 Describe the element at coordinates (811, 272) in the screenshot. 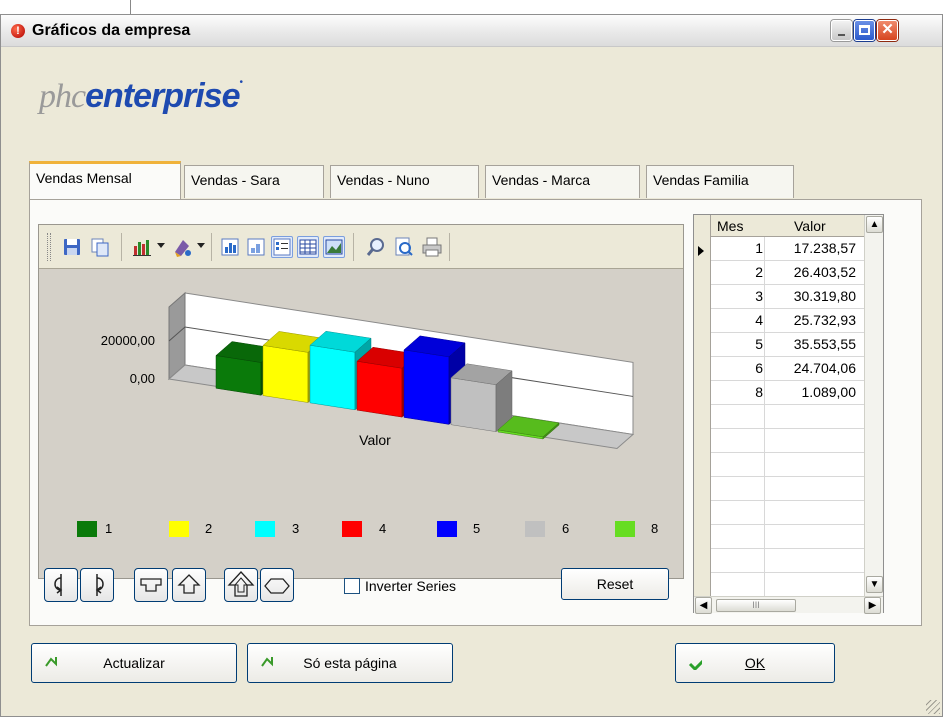

I see `cell-valor: 26.403,52` at that location.